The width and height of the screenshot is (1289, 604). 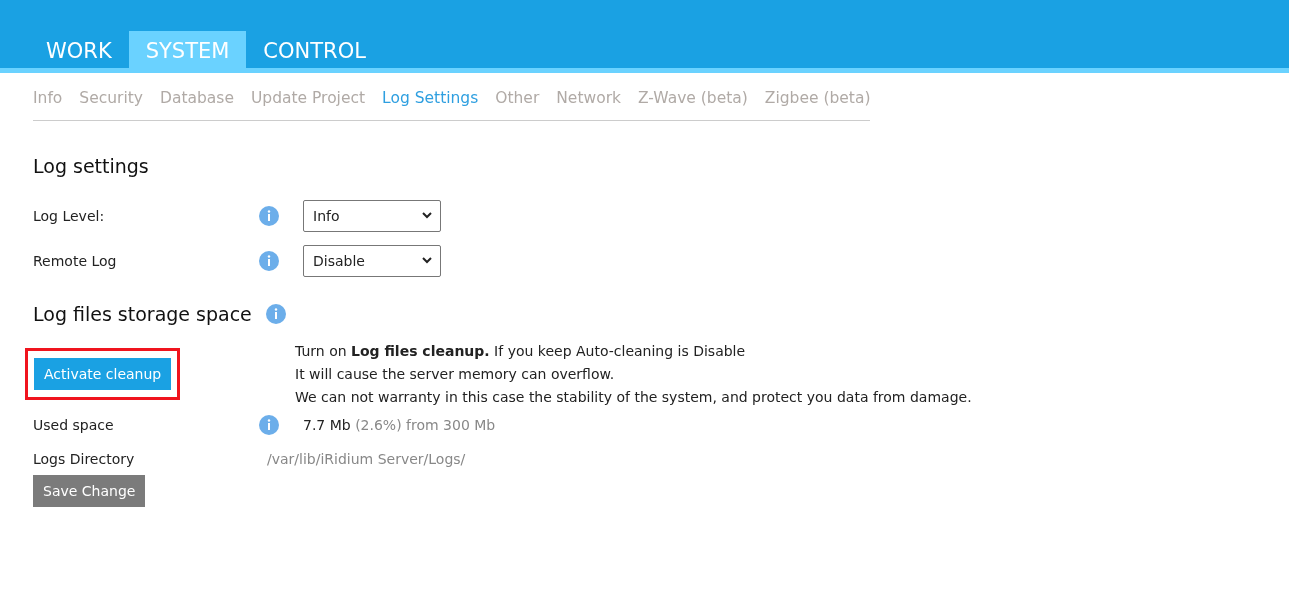 What do you see at coordinates (84, 459) in the screenshot?
I see `field-label: Logs Directory` at bounding box center [84, 459].